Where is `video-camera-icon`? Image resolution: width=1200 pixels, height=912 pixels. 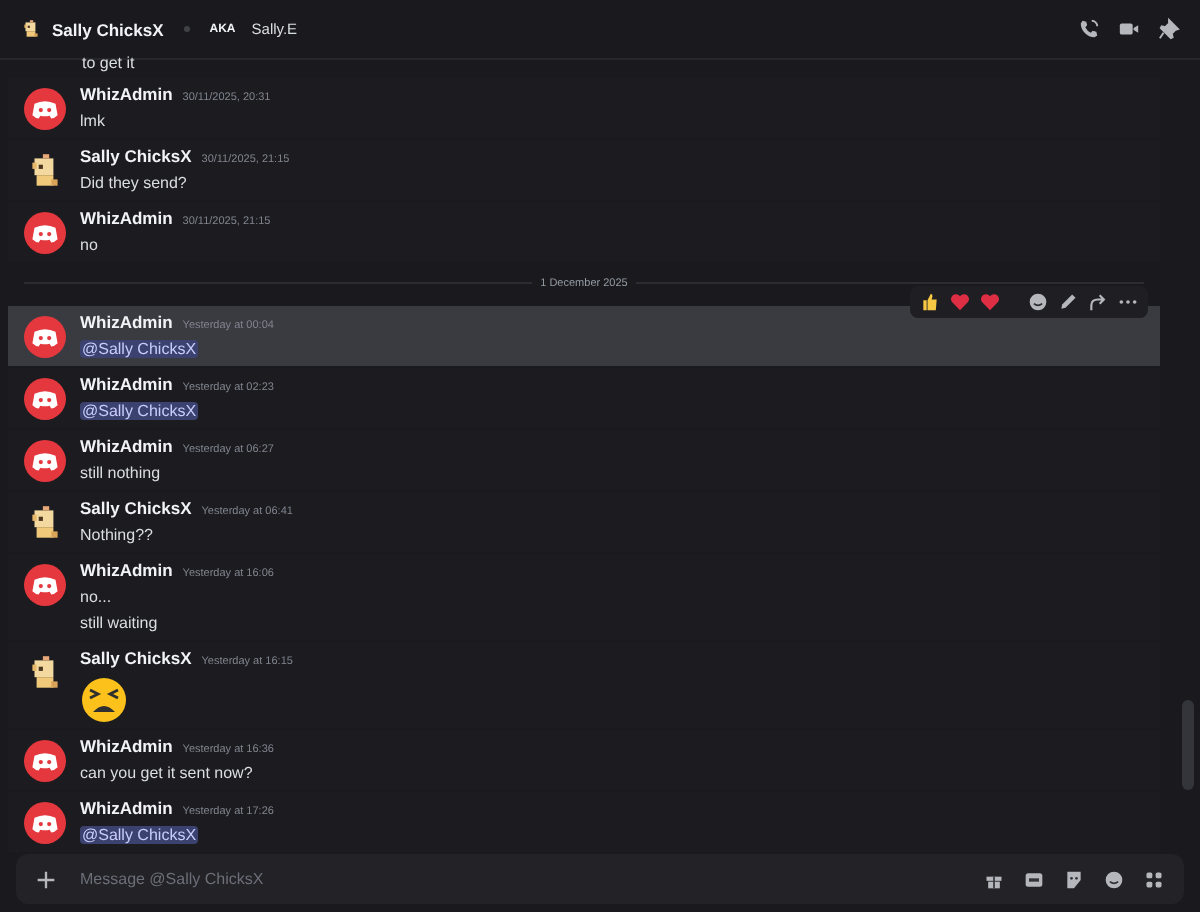
video-camera-icon is located at coordinates (1129, 29).